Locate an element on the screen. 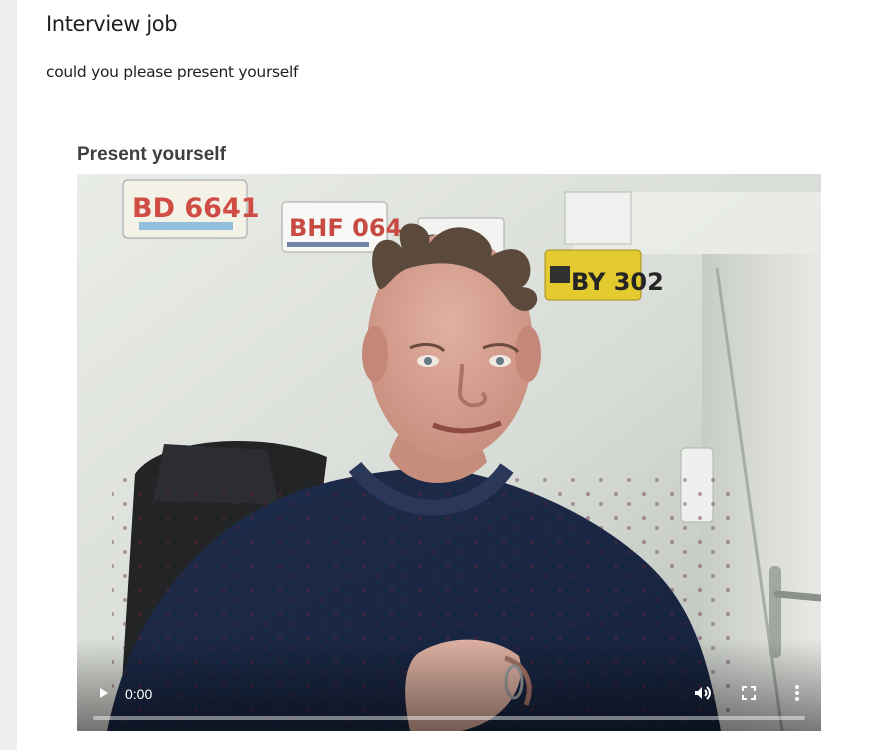  play-icon is located at coordinates (103, 695).